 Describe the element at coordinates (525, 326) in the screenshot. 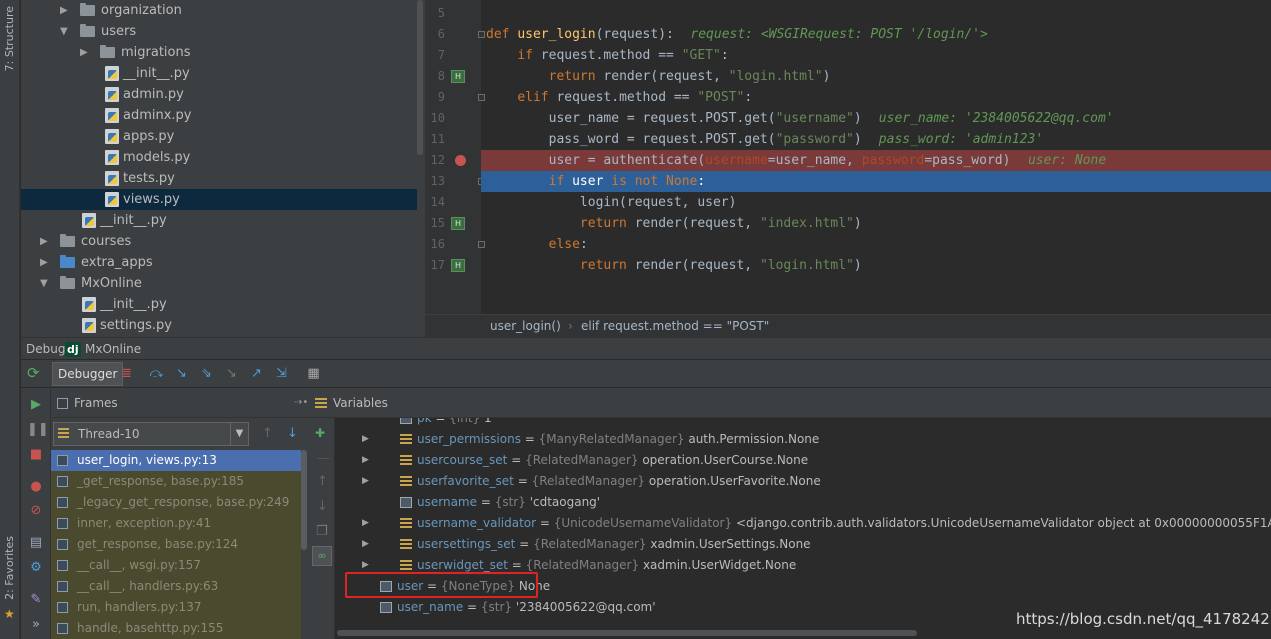

I see `breadcrumb-function: user_login()` at that location.